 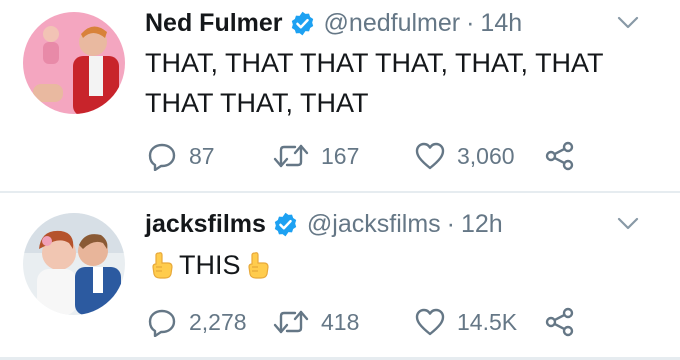 I want to click on timestamp: 14h, so click(x=501, y=23).